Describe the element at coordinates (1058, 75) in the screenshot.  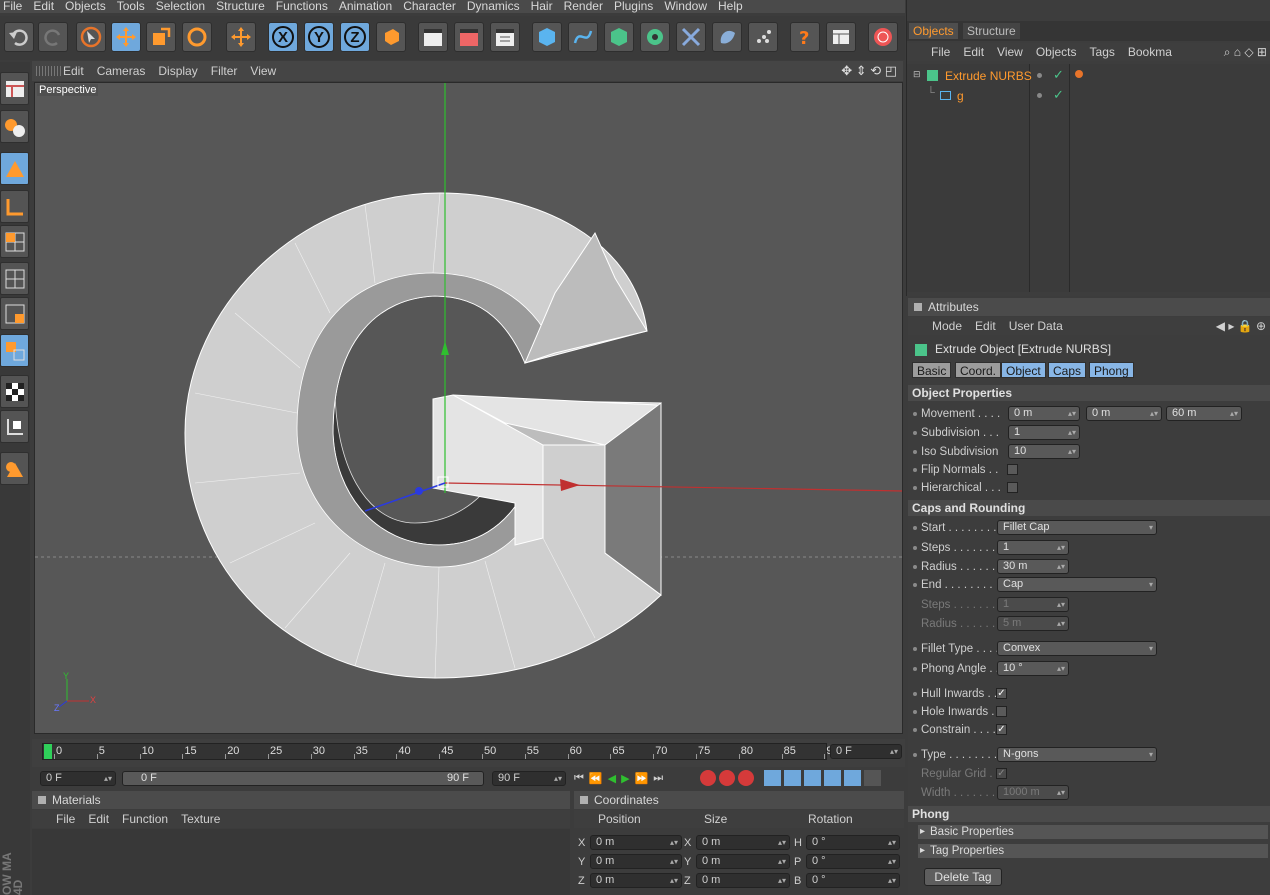
I see `enabled-check-icon: ✓` at that location.